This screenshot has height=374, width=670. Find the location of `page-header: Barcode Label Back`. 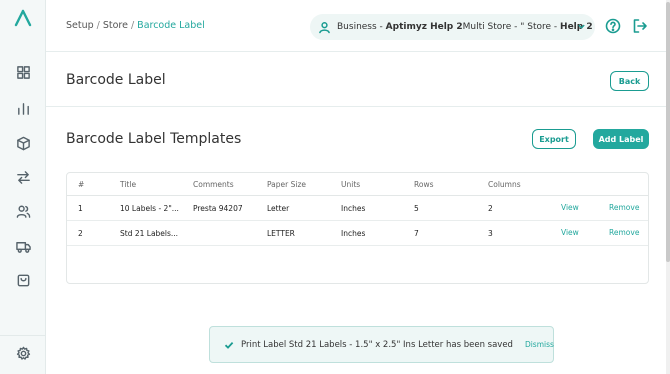

page-header: Barcode Label Back is located at coordinates (358, 79).